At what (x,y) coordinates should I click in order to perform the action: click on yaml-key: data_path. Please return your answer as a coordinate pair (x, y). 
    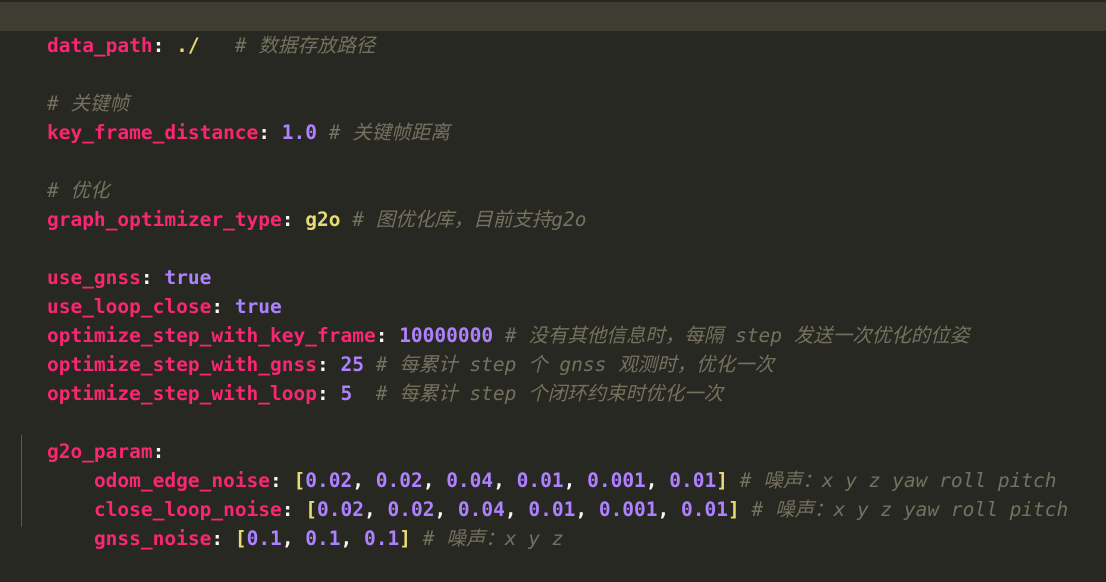
    Looking at the image, I should click on (99, 45).